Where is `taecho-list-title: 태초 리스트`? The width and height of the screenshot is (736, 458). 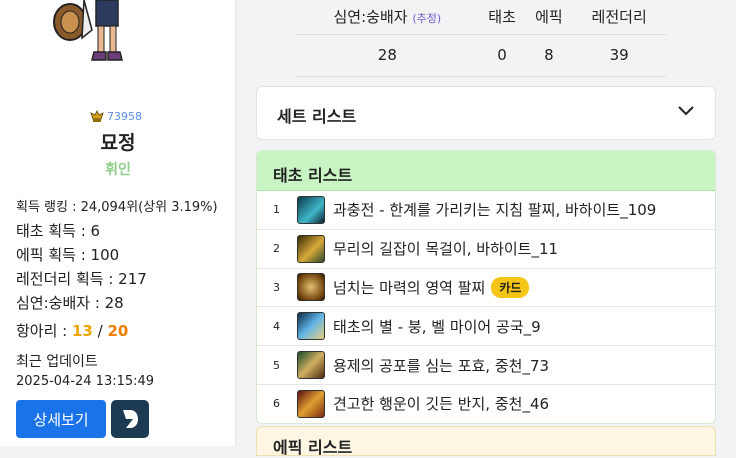 taecho-list-title: 태초 리스트 is located at coordinates (486, 171).